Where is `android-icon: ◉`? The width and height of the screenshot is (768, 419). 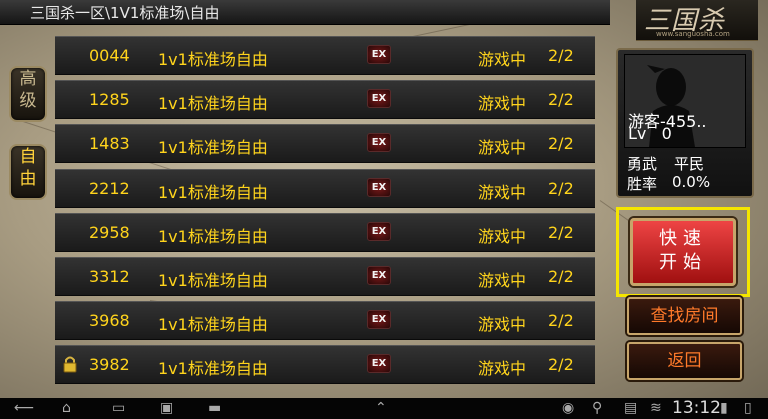
android-icon: ◉ is located at coordinates (568, 408).